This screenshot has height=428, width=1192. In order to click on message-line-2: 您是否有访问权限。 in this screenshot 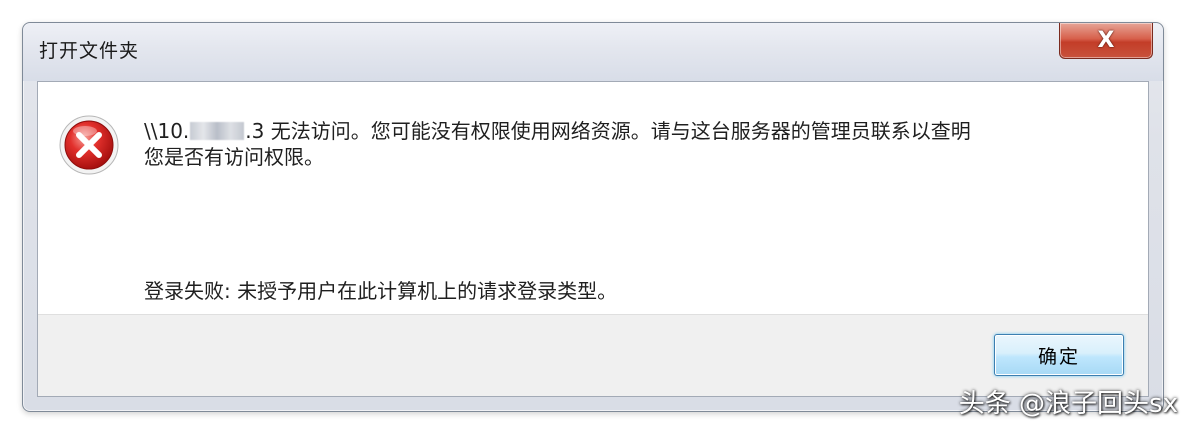, I will do `click(234, 157)`.